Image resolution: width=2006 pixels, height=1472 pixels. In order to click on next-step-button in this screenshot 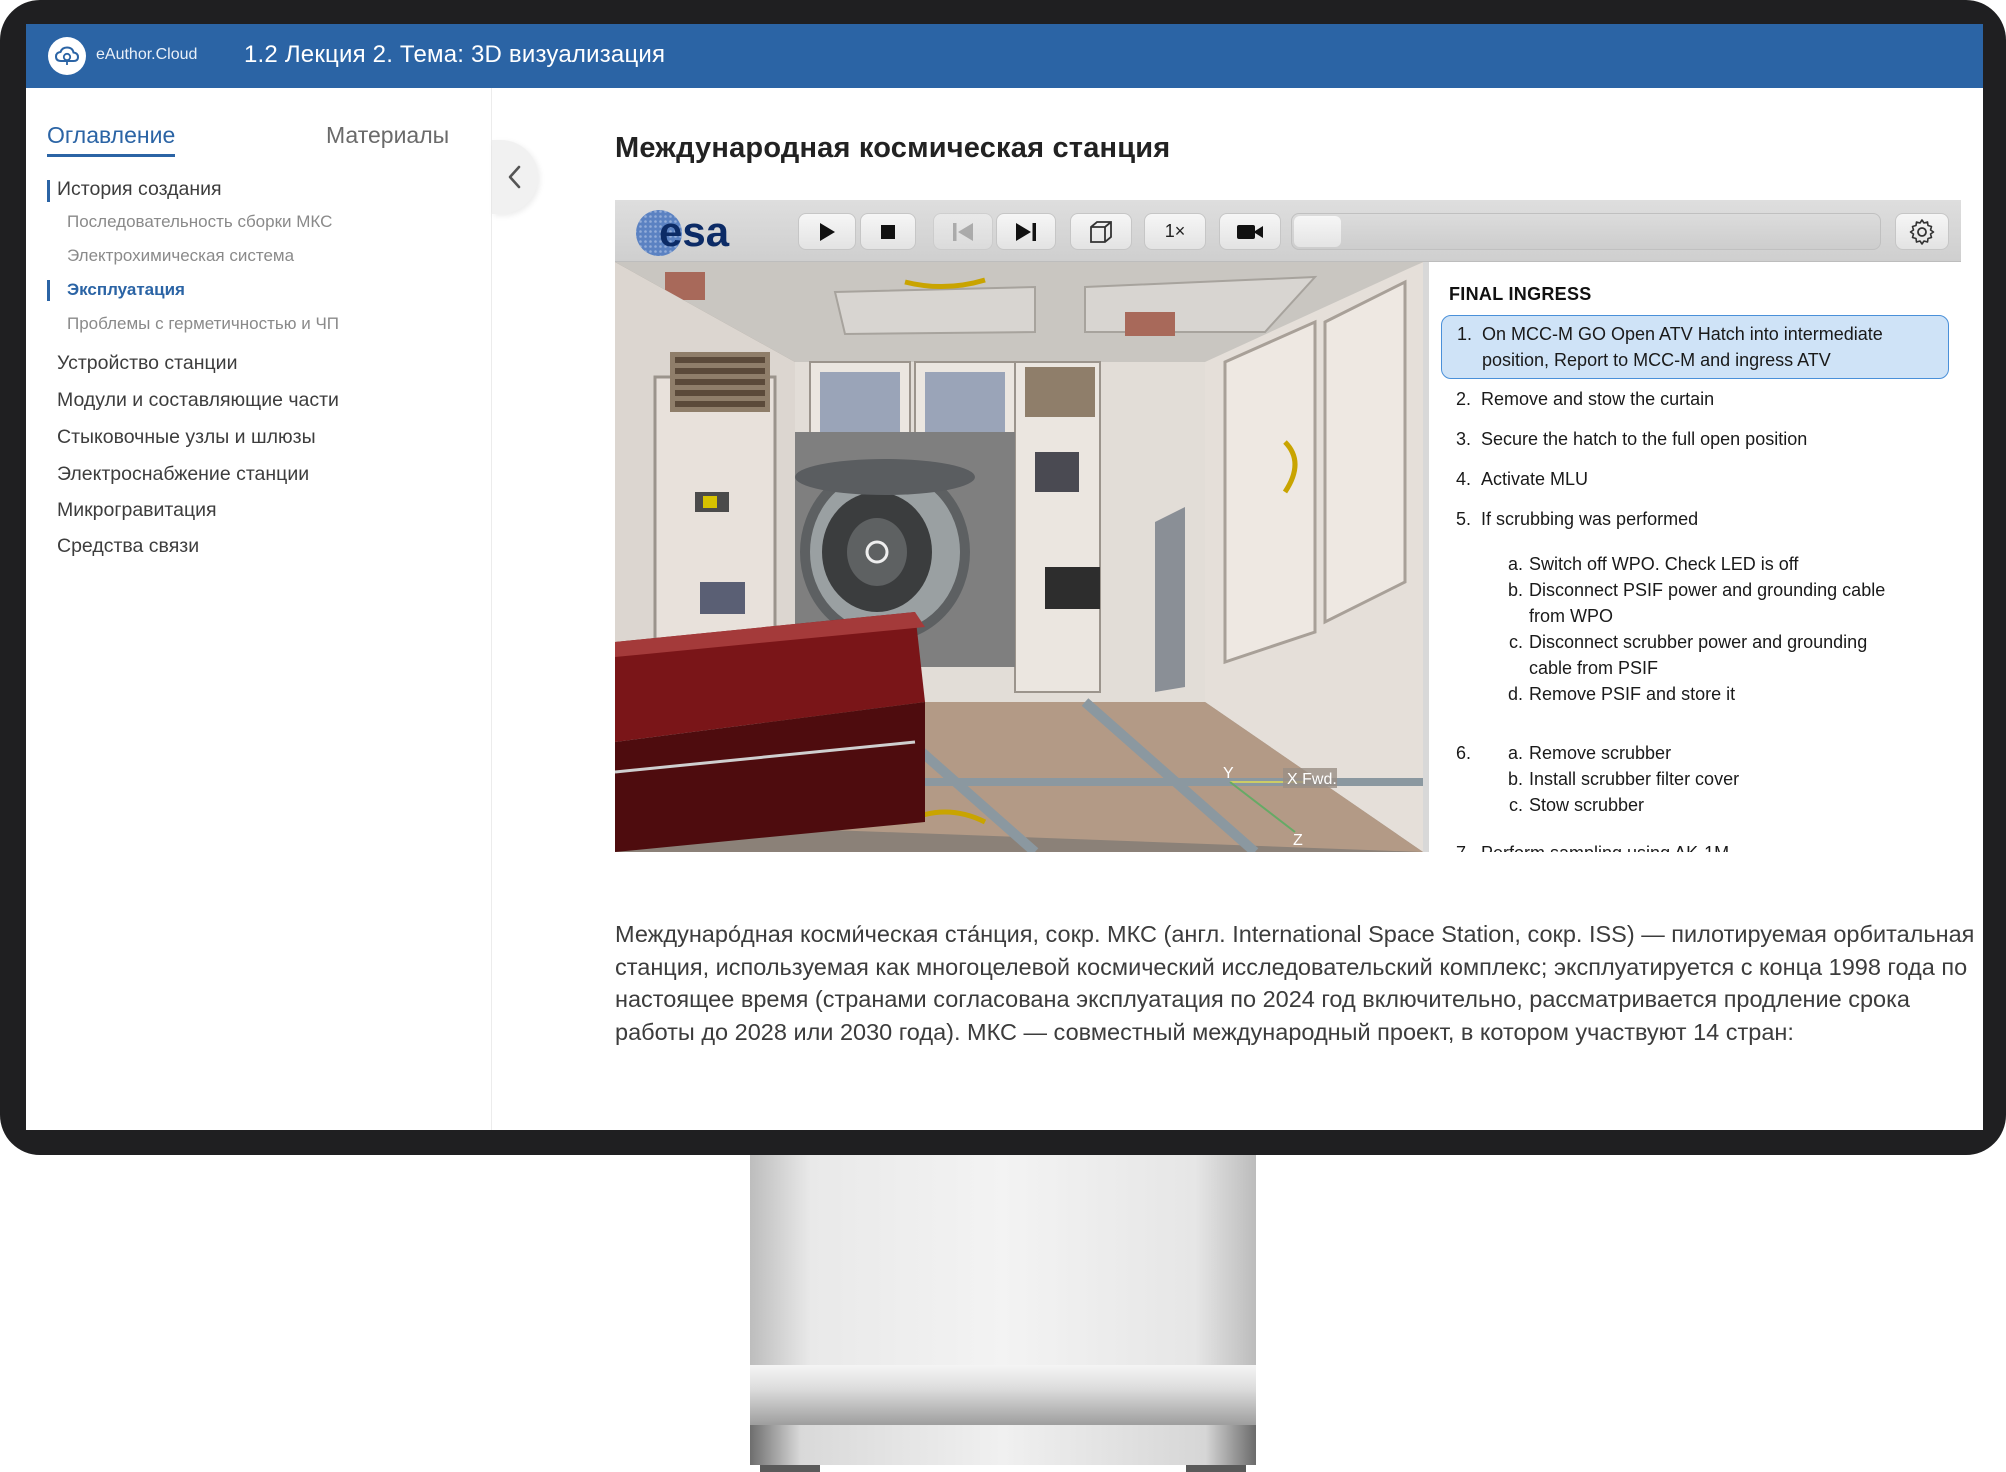, I will do `click(1026, 231)`.